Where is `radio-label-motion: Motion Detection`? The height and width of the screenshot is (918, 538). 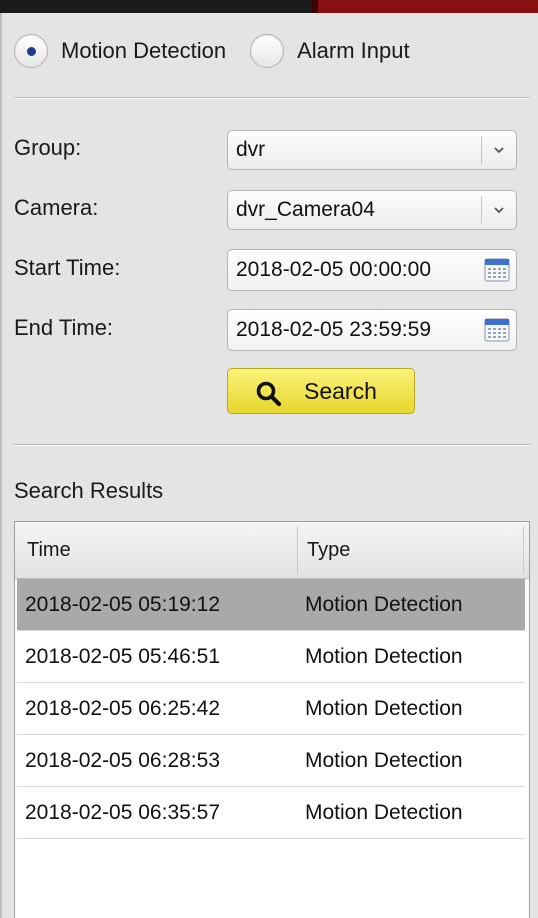
radio-label-motion: Motion Detection is located at coordinates (144, 50).